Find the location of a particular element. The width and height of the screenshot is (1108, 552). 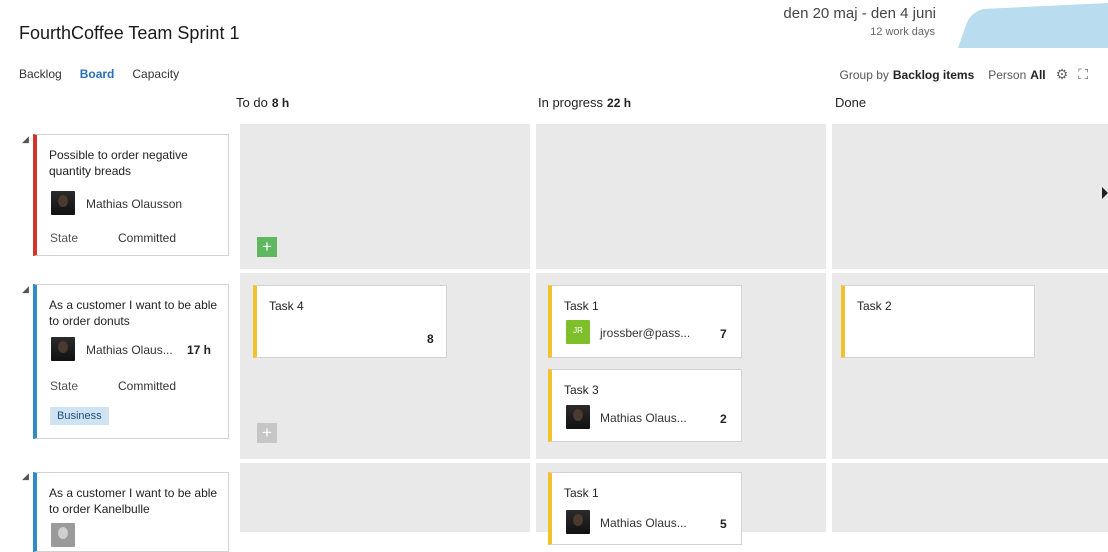

remaining-work: 7 is located at coordinates (723, 334).